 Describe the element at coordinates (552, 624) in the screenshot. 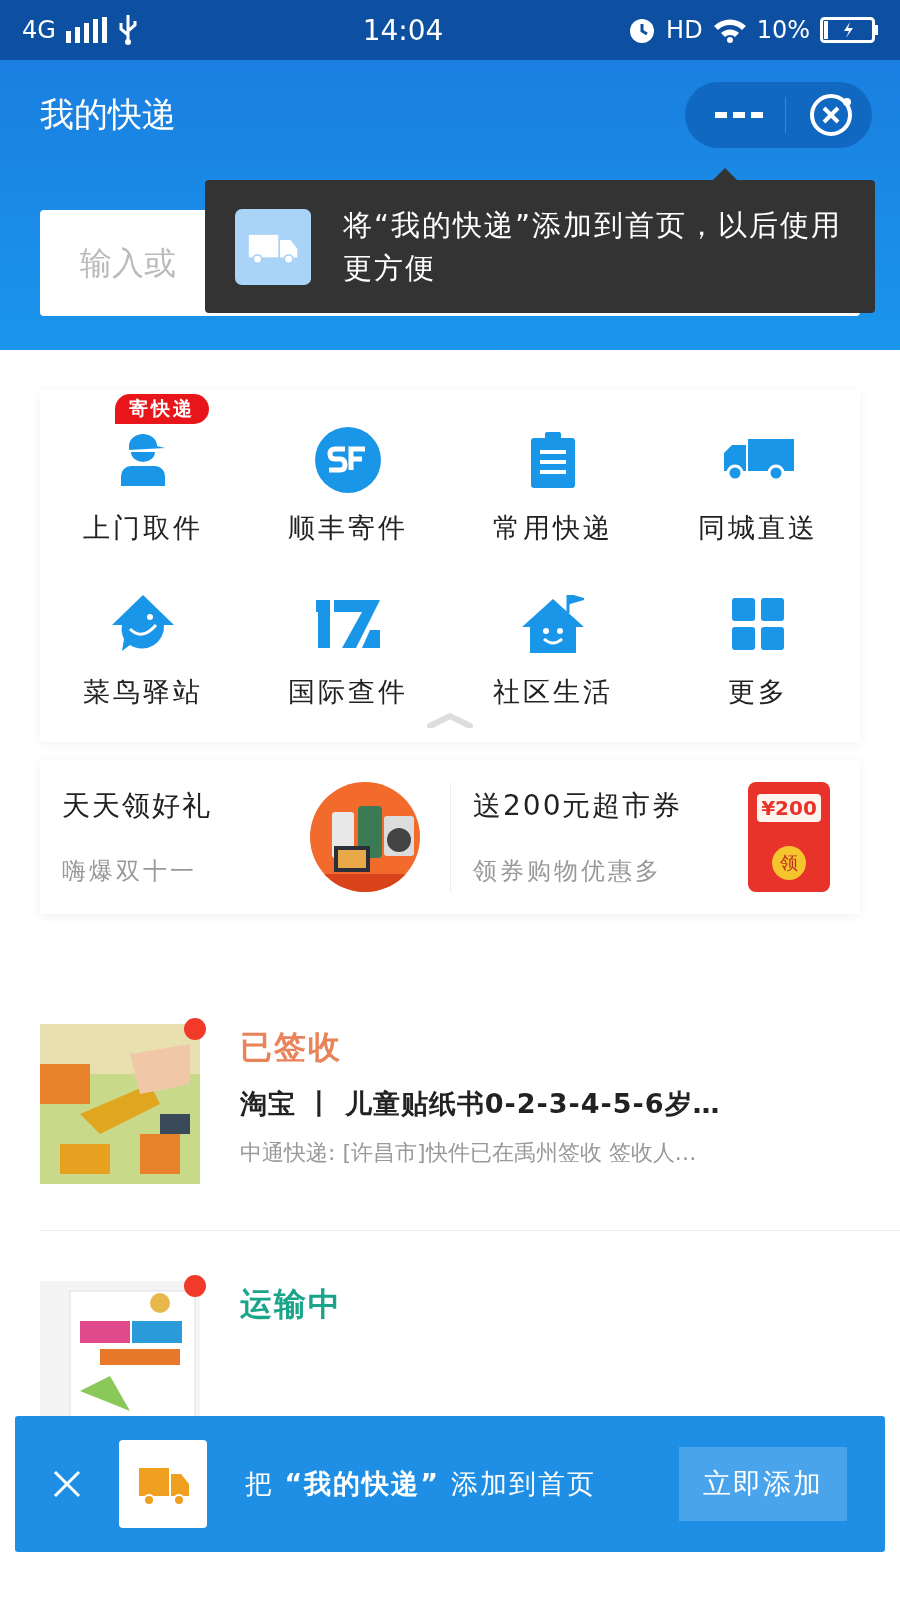

I see `house-icon` at that location.